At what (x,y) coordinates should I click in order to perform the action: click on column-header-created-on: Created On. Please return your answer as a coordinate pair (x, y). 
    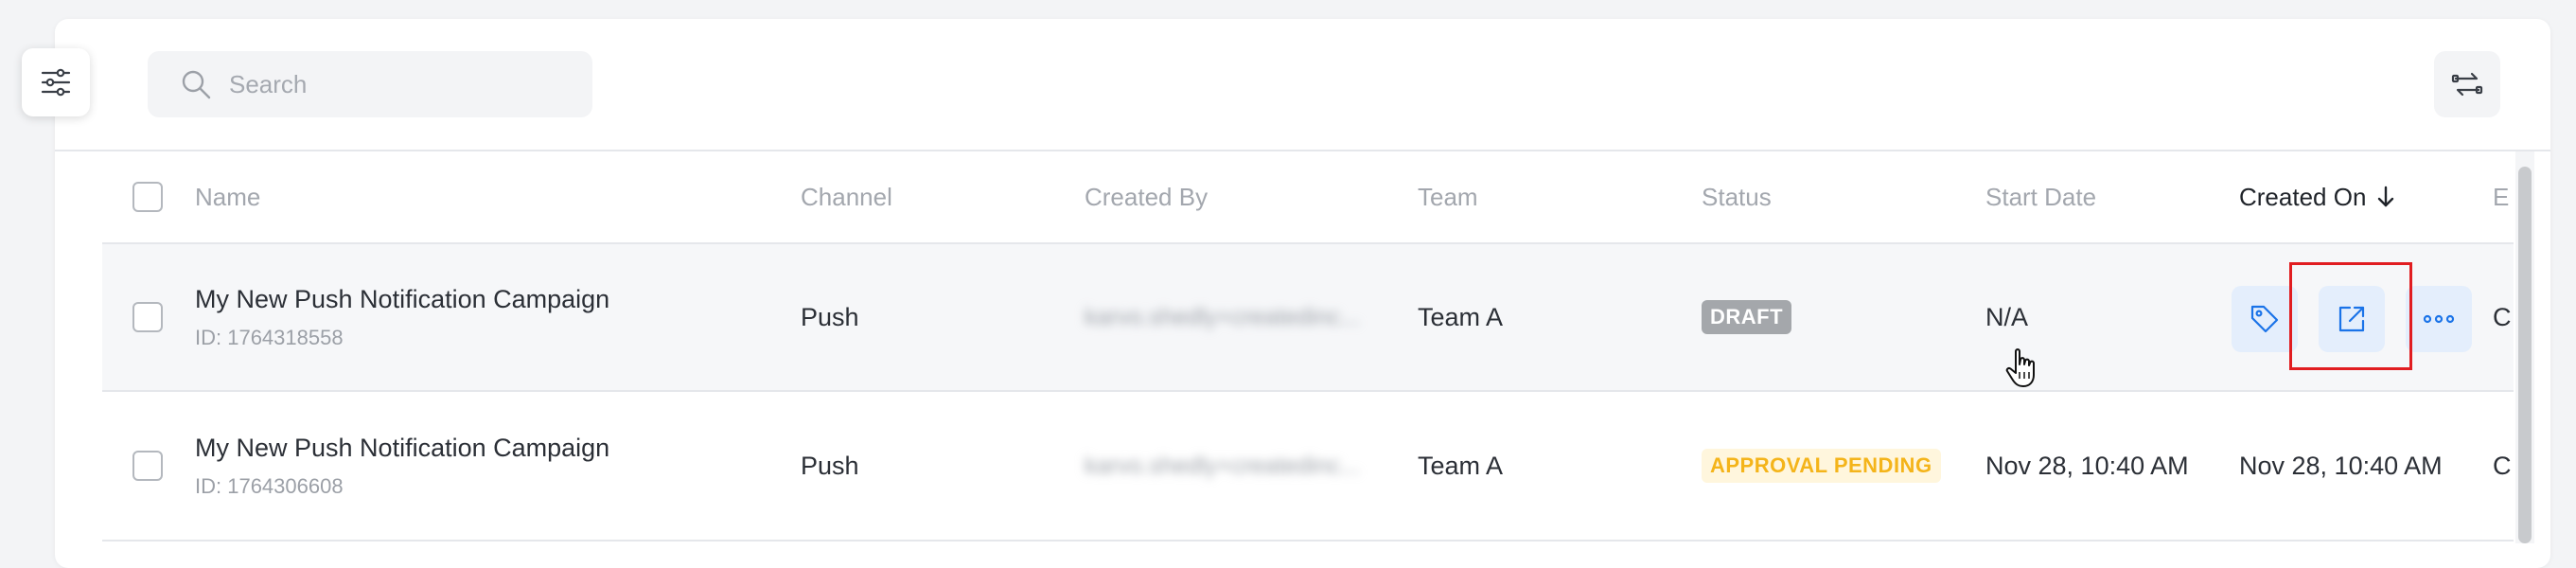
    Looking at the image, I should click on (2317, 196).